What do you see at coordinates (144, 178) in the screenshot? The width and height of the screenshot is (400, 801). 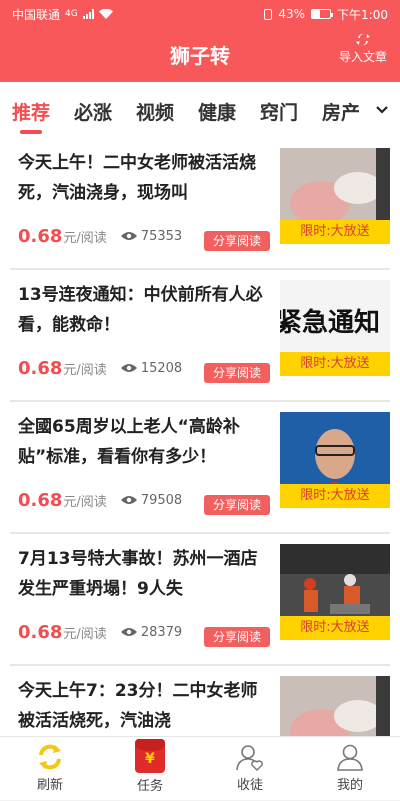 I see `article-title: 今天上午！二中女老师被活活烧死，汽油浇身，现场叫` at bounding box center [144, 178].